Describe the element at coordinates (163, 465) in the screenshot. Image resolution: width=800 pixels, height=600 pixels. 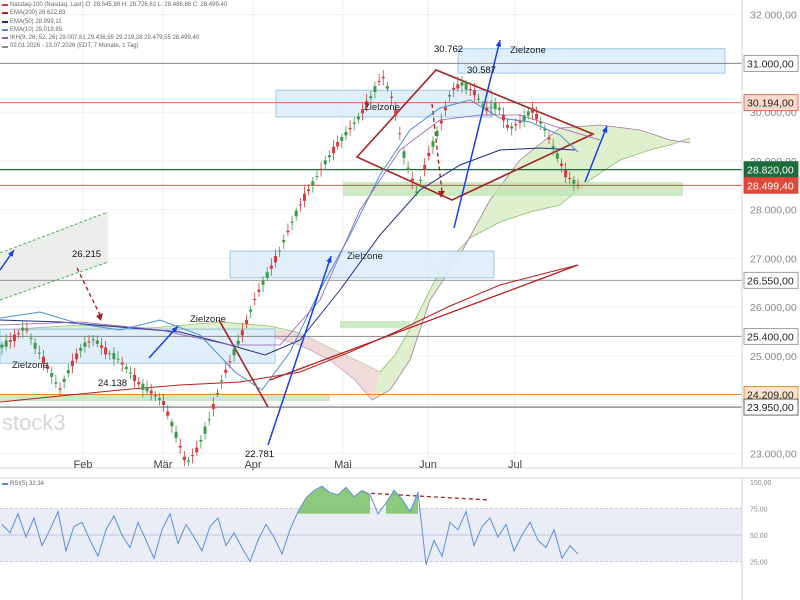
I see `month-label: Mär` at that location.